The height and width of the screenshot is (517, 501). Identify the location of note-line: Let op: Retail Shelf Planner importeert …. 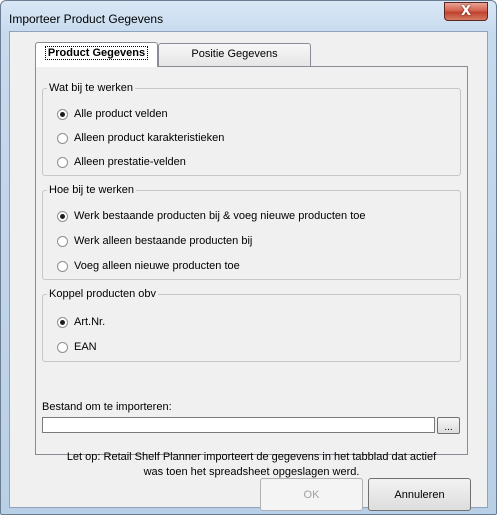
(251, 457).